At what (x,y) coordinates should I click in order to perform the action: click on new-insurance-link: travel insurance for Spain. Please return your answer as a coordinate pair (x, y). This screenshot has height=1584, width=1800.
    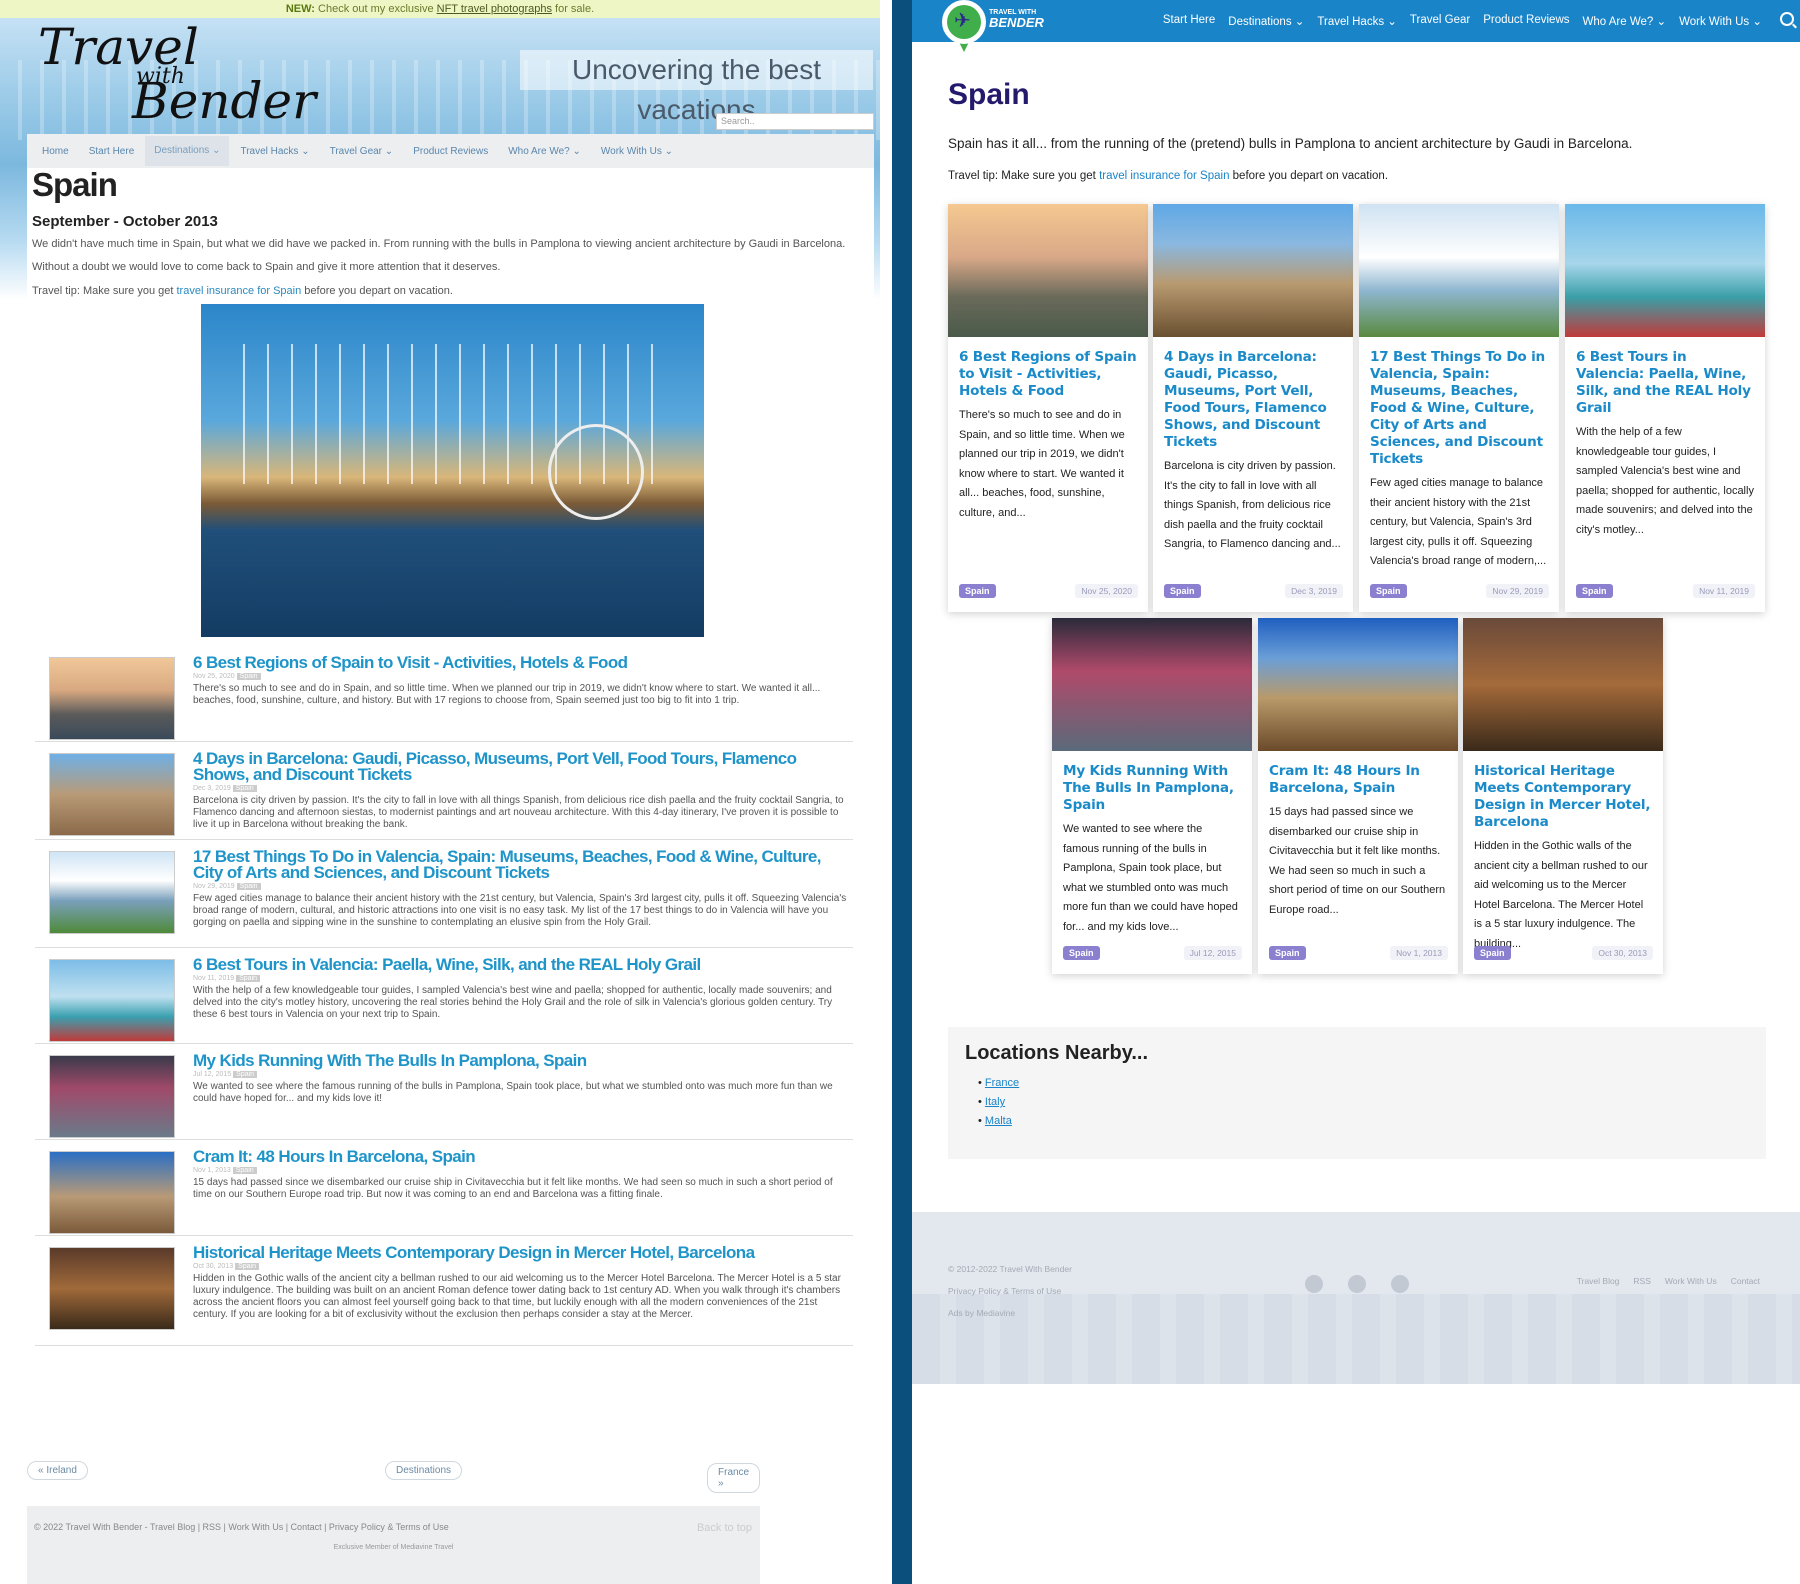
    Looking at the image, I should click on (1164, 176).